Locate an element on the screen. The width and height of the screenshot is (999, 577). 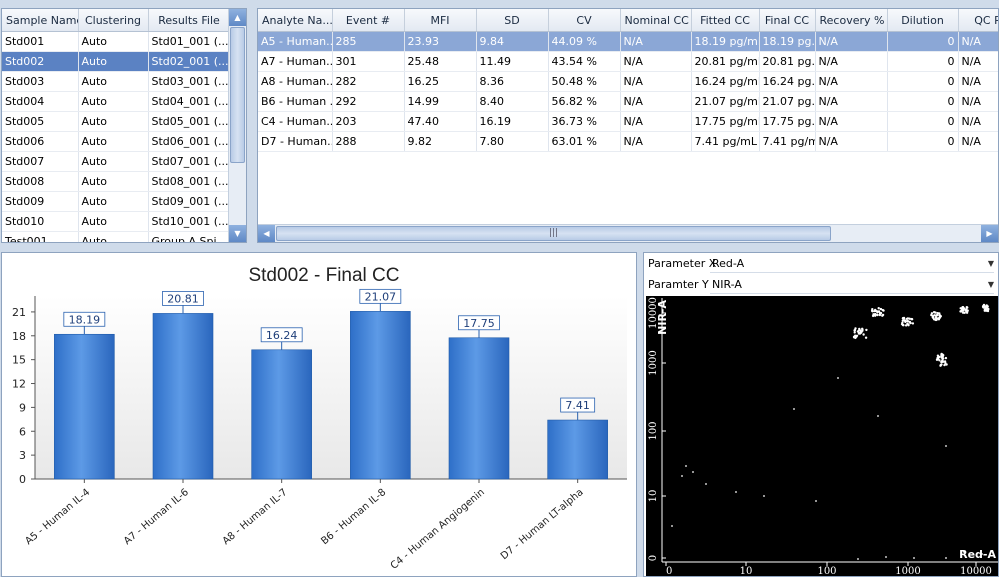
scroll-right-icon: ▶ is located at coordinates (989, 233).